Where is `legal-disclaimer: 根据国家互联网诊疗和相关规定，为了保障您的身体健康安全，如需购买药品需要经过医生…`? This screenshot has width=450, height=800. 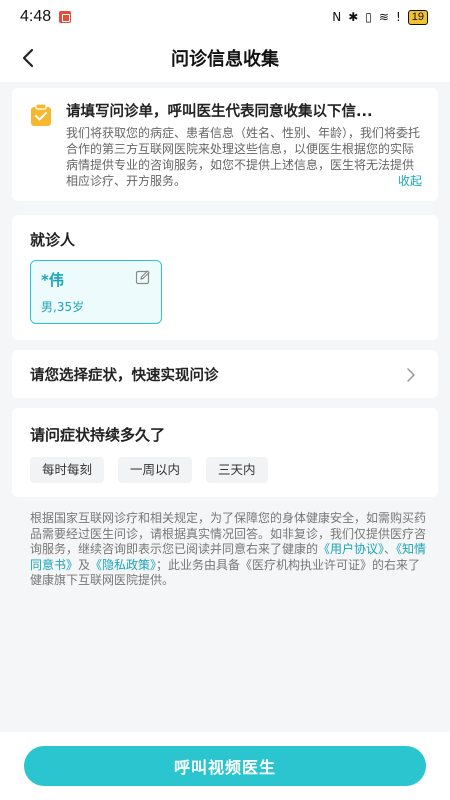
legal-disclaimer: 根据国家互联网诊疗和相关规定，为了保障您的身体健康安全，如需购买药品需要经过医生… is located at coordinates (230, 550).